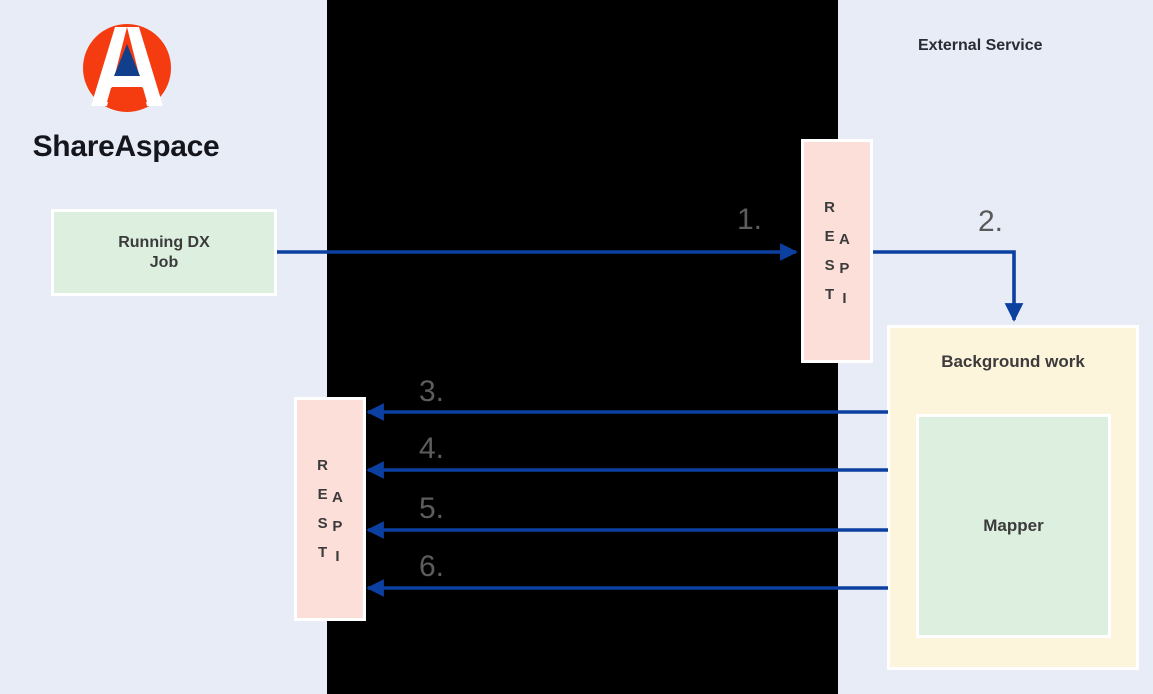 Image resolution: width=1153 pixels, height=694 pixels. Describe the element at coordinates (837, 251) in the screenshot. I see `node-rest-api-external: R E S T A P I` at that location.